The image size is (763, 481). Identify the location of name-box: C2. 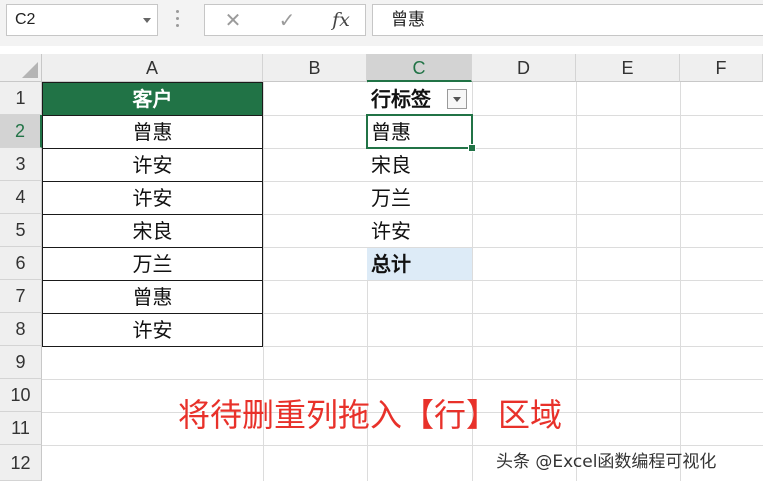
(82, 20).